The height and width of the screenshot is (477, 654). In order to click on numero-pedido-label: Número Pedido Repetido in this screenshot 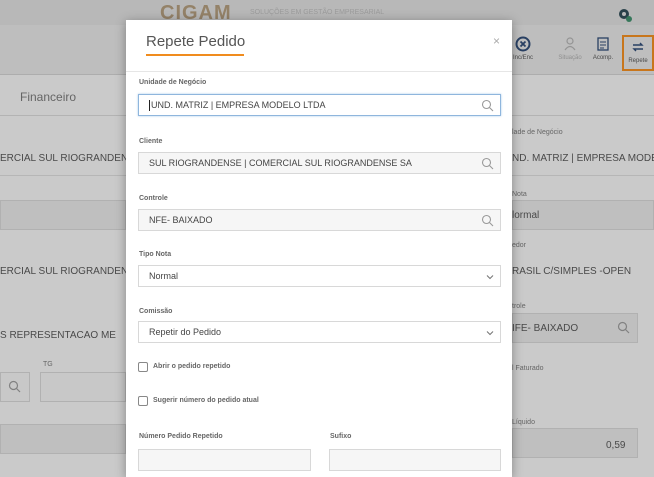, I will do `click(181, 436)`.